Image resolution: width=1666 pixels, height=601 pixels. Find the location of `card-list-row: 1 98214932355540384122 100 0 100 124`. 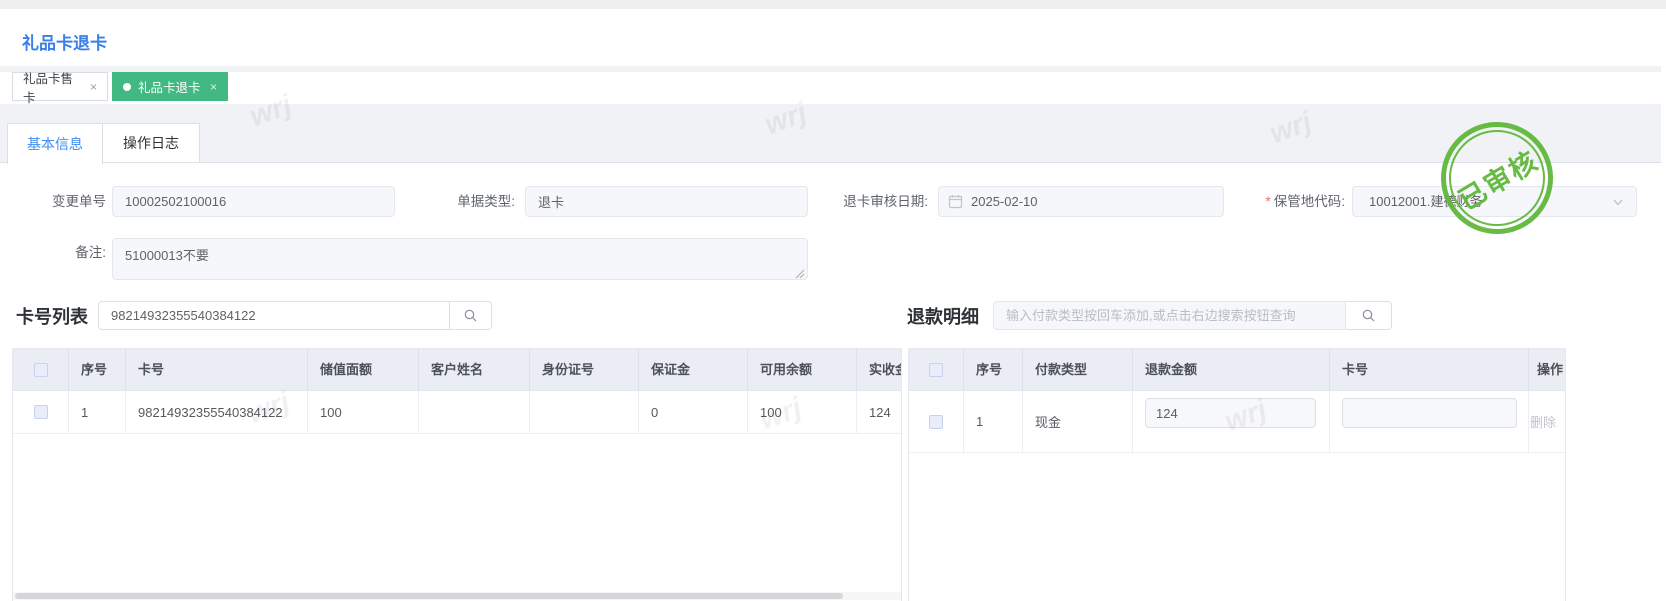

card-list-row: 1 98214932355540384122 100 0 100 124 is located at coordinates (457, 412).